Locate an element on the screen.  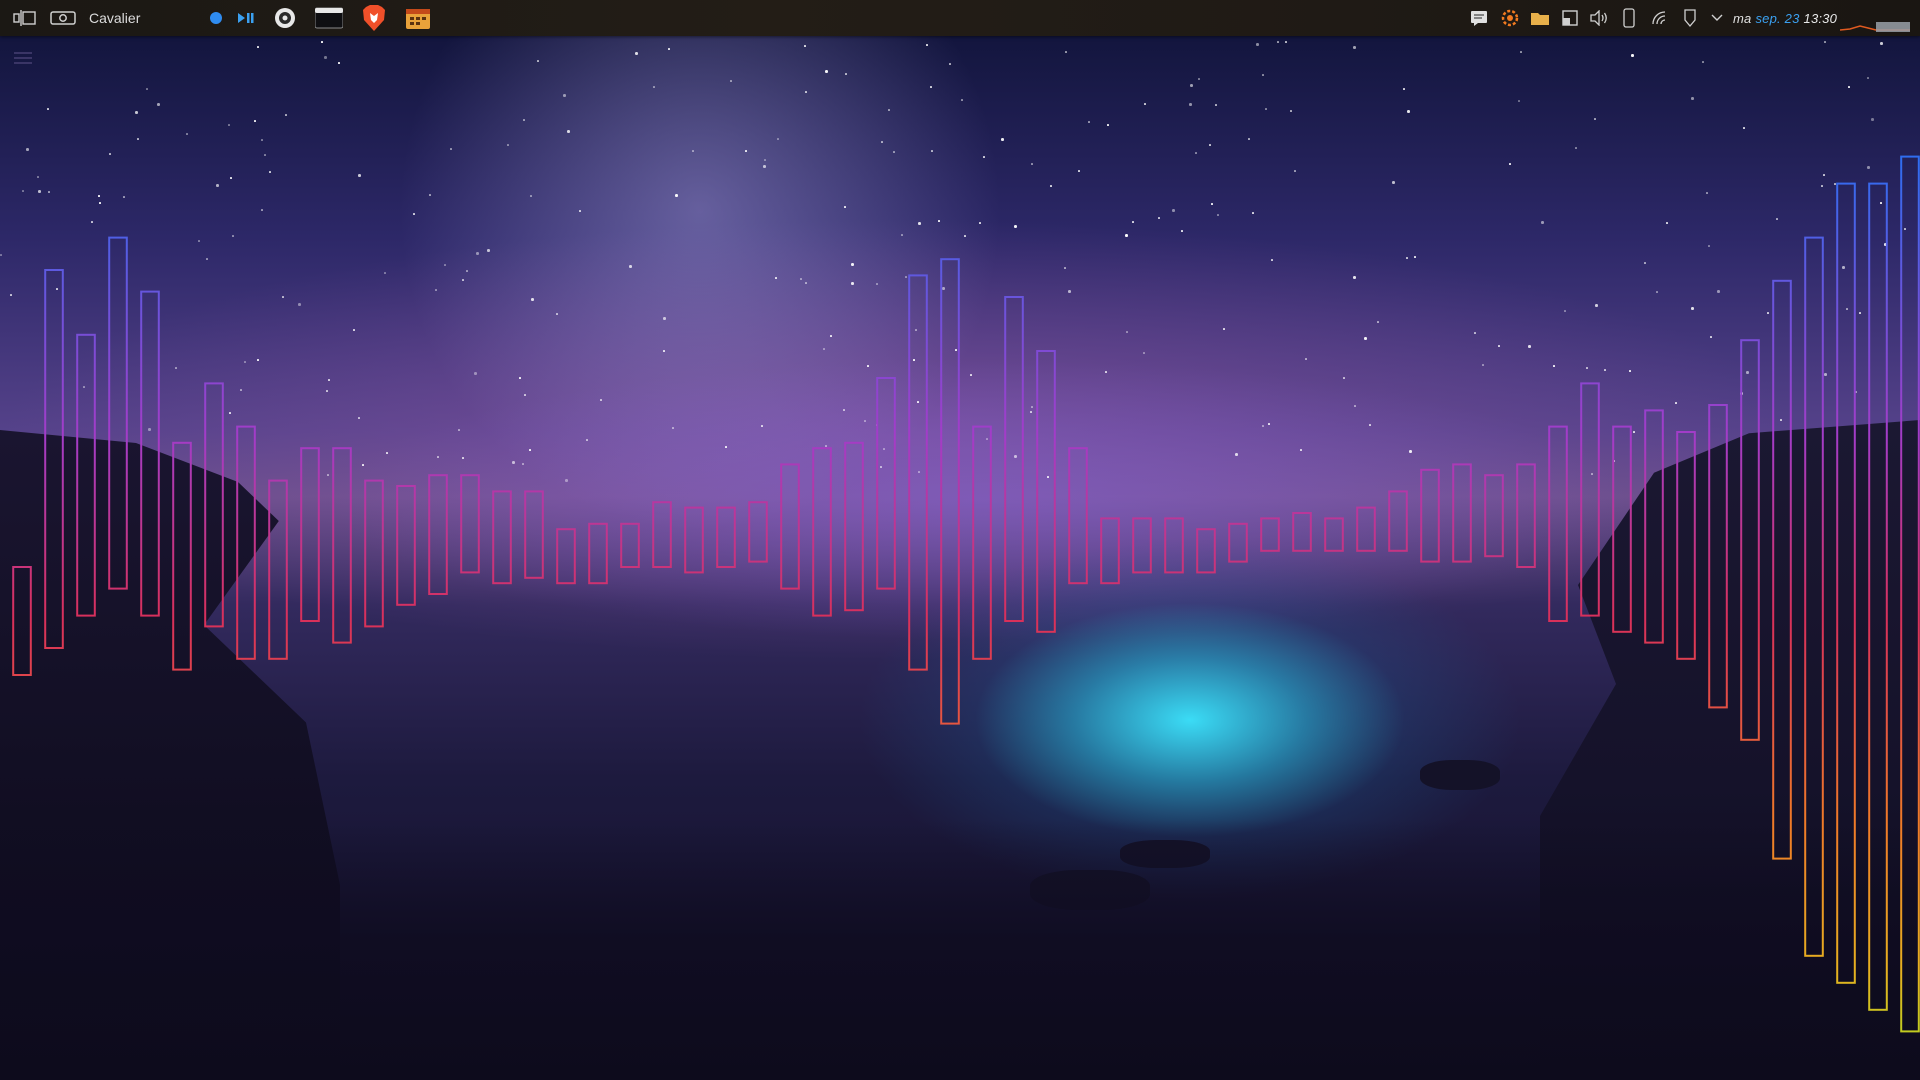
brave-icon is located at coordinates (374, 18).